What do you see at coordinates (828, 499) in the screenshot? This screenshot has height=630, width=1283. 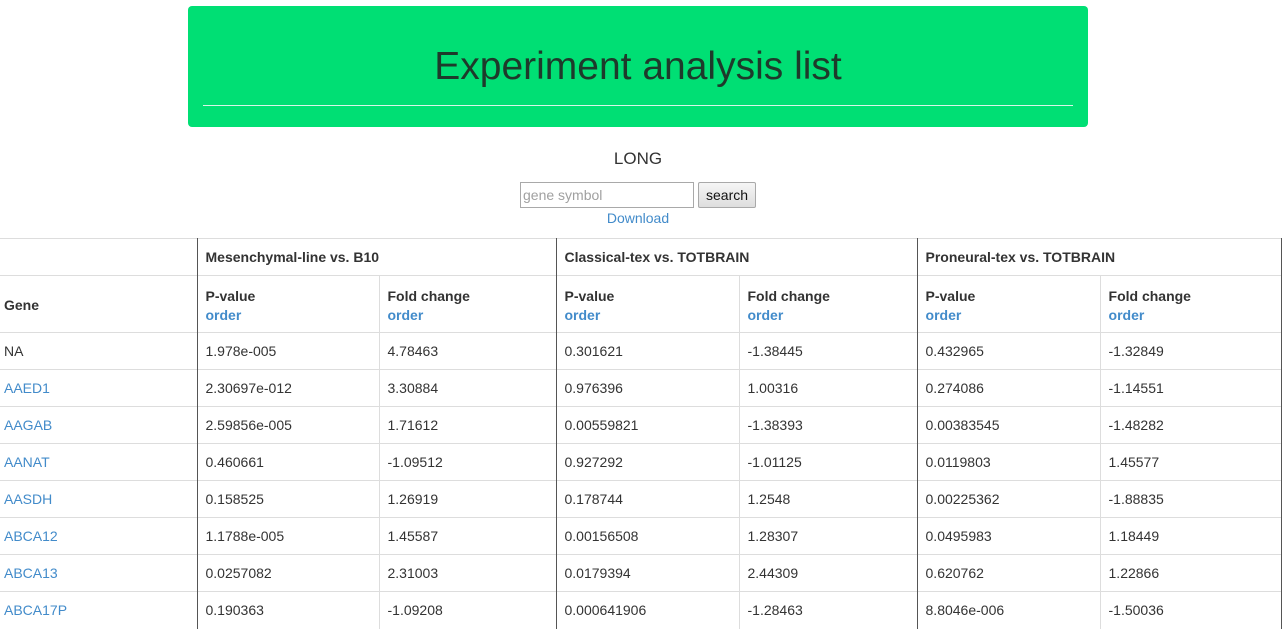 I see `fold-change-cell: 1.2548` at bounding box center [828, 499].